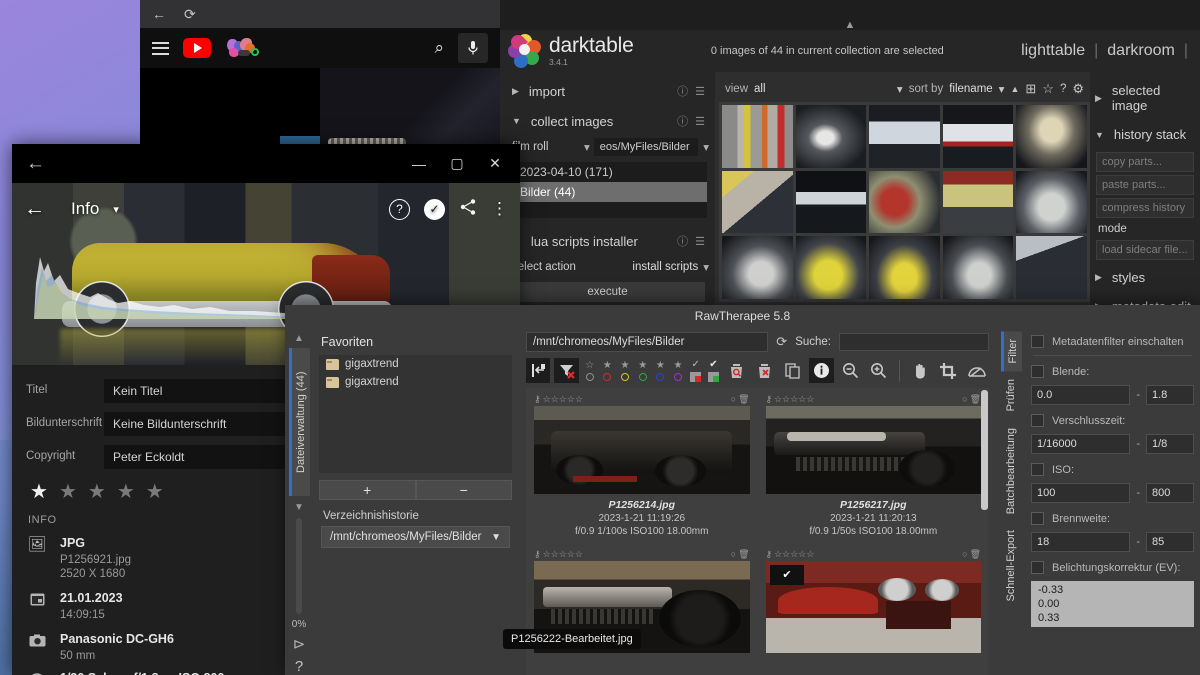 This screenshot has width=1200, height=675. What do you see at coordinates (97, 491) in the screenshot?
I see `star-3-icon: ★` at bounding box center [97, 491].